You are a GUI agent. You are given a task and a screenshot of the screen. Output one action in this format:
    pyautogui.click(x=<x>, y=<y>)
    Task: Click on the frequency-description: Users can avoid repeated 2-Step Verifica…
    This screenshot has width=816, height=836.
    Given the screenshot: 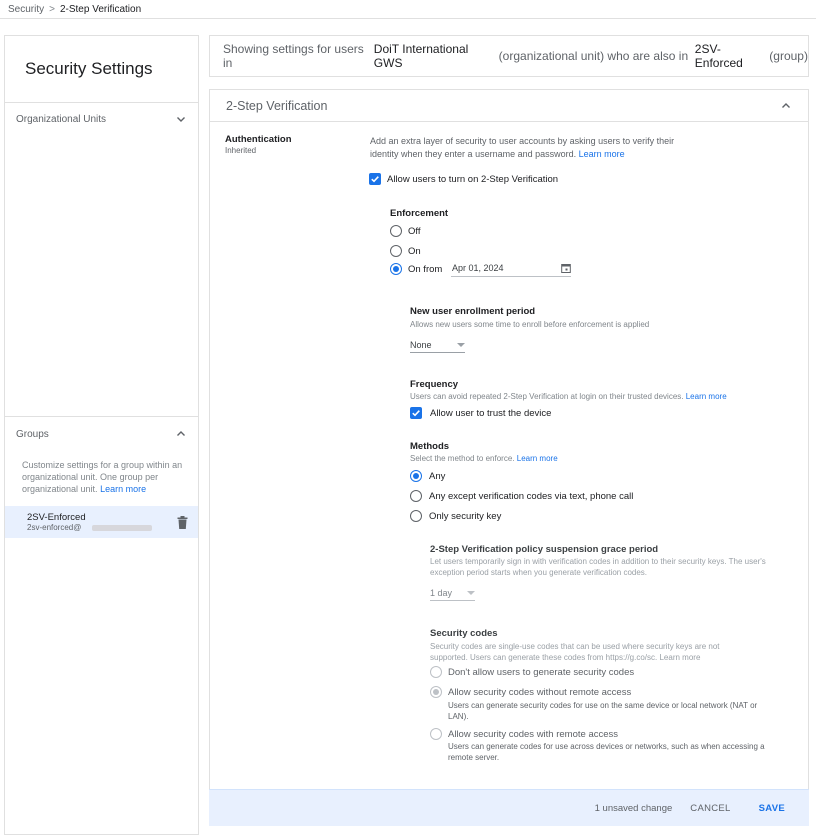 What is the action you would take?
    pyautogui.click(x=568, y=396)
    